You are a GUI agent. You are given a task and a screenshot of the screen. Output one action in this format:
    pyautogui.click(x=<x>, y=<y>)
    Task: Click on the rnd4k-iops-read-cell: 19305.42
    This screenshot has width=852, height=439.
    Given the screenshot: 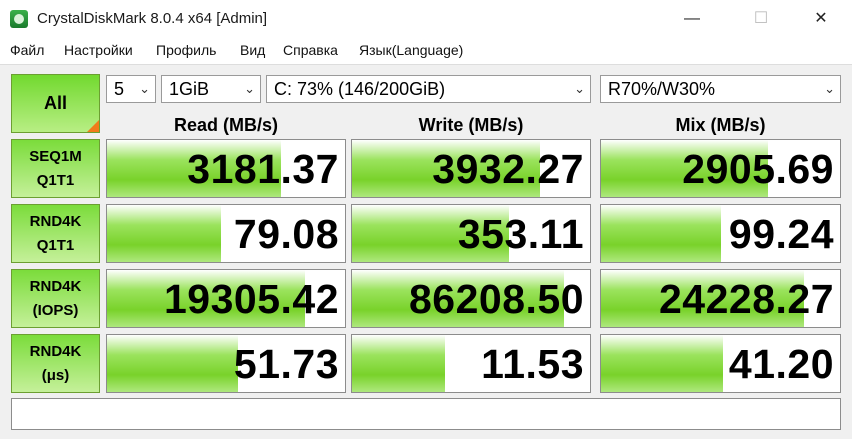 What is the action you would take?
    pyautogui.click(x=226, y=298)
    